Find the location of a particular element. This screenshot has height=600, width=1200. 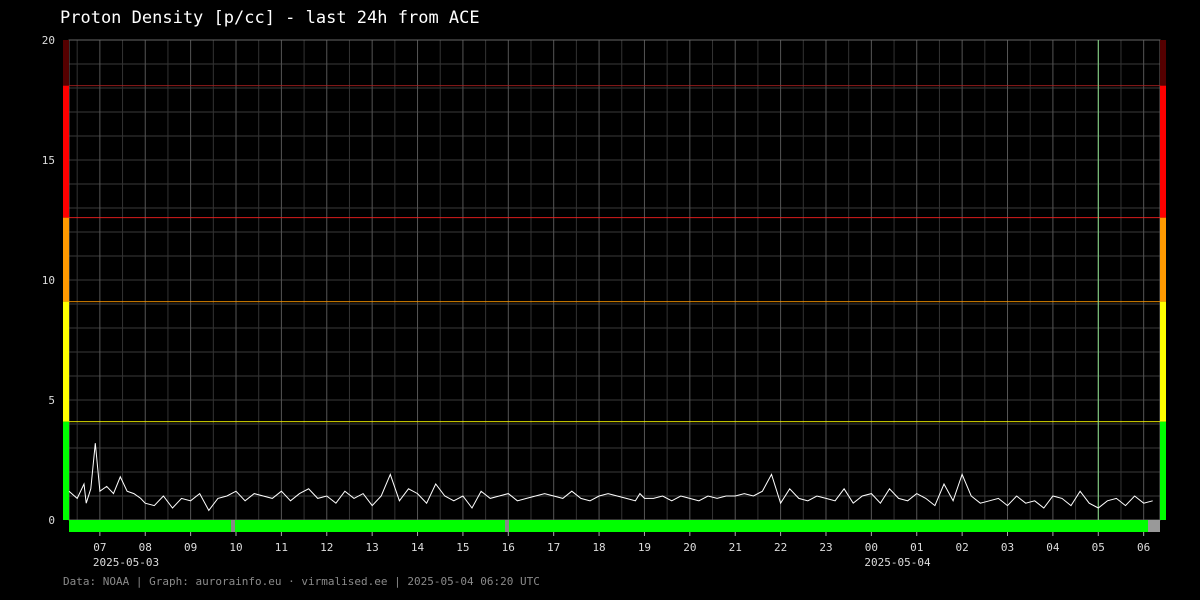

x-date-label: 2025-05-04 is located at coordinates (897, 562).